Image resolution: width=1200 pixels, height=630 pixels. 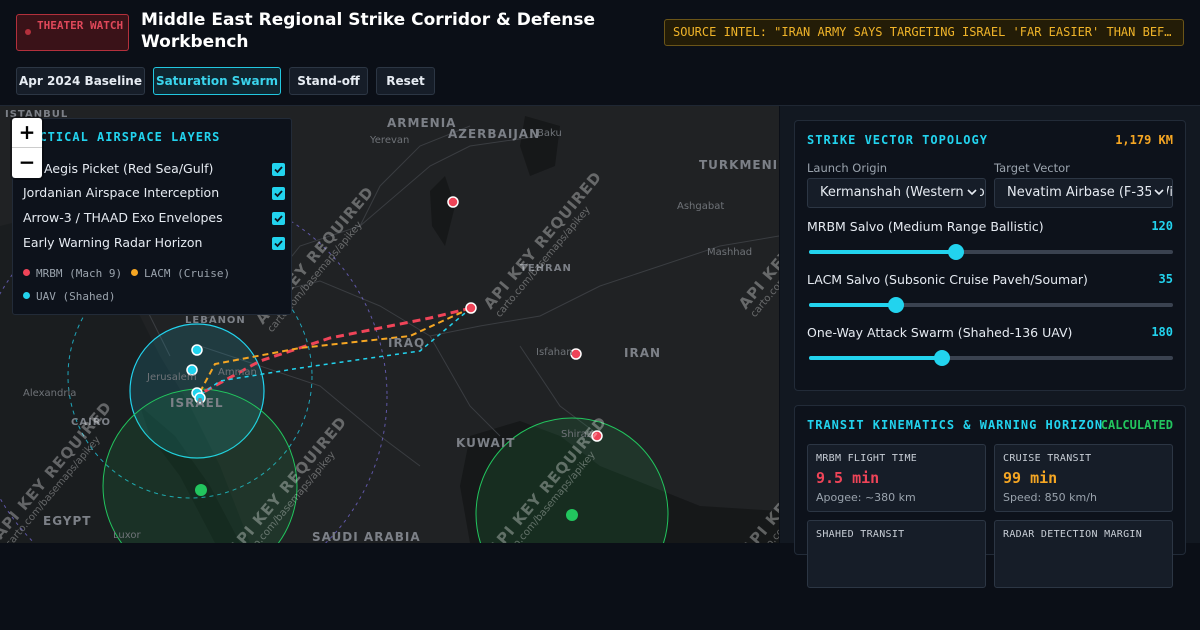 I want to click on city-label: Amman, so click(x=237, y=372).